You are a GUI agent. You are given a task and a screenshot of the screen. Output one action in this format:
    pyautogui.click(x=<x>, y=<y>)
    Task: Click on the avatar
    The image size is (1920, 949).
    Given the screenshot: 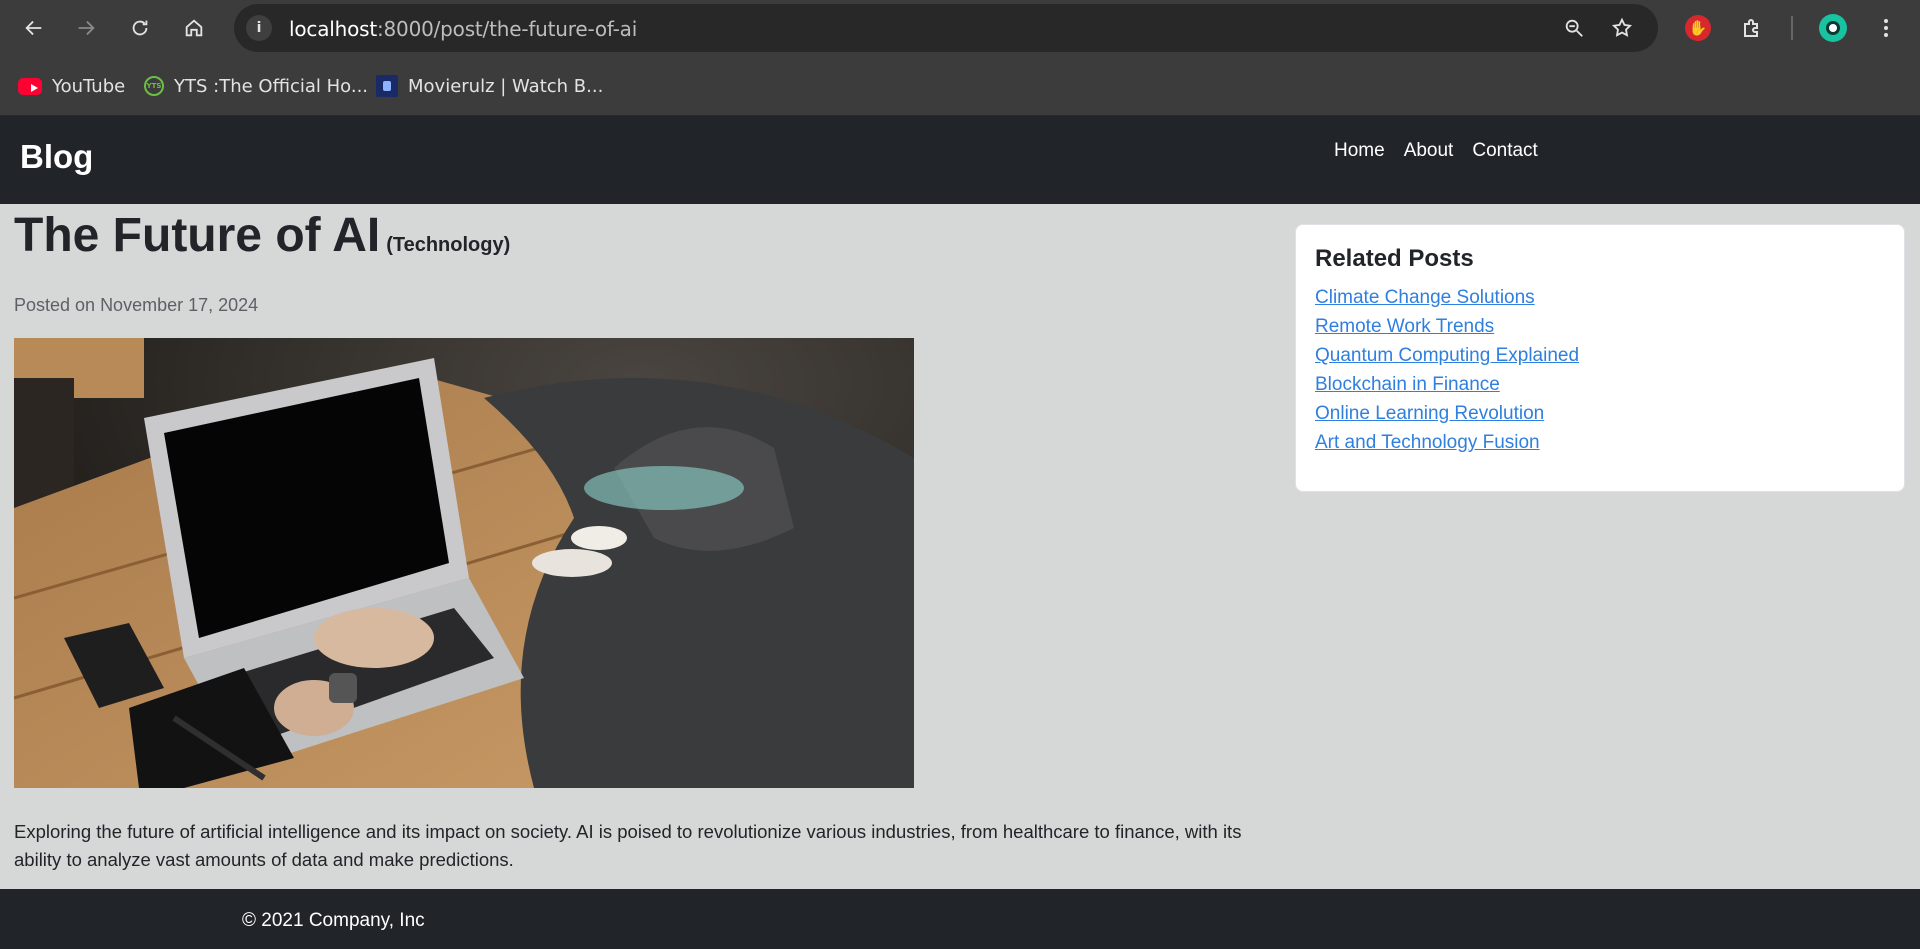 What is the action you would take?
    pyautogui.click(x=1833, y=28)
    